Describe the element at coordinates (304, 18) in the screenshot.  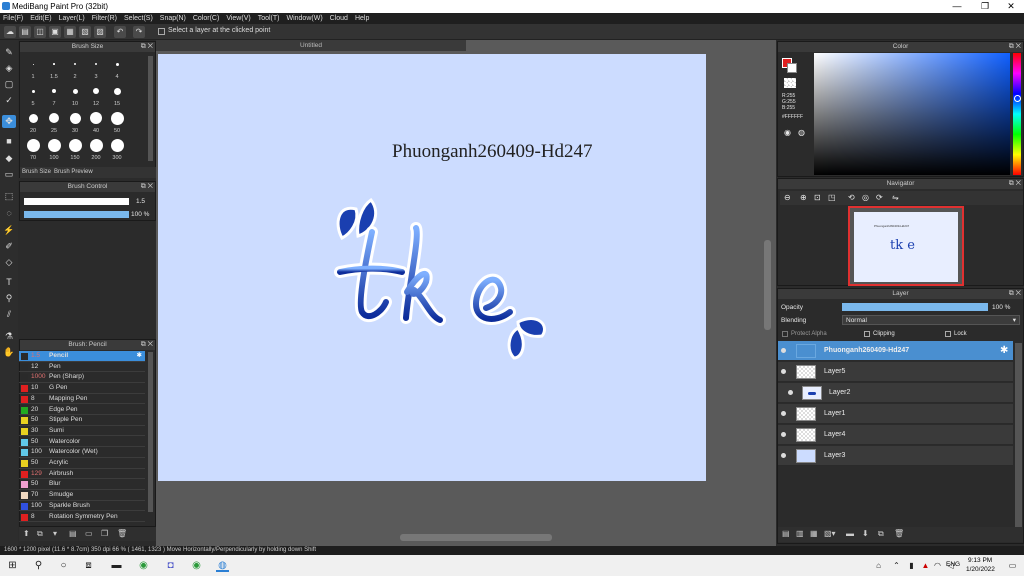
I see `menu-window: Window(W)` at that location.